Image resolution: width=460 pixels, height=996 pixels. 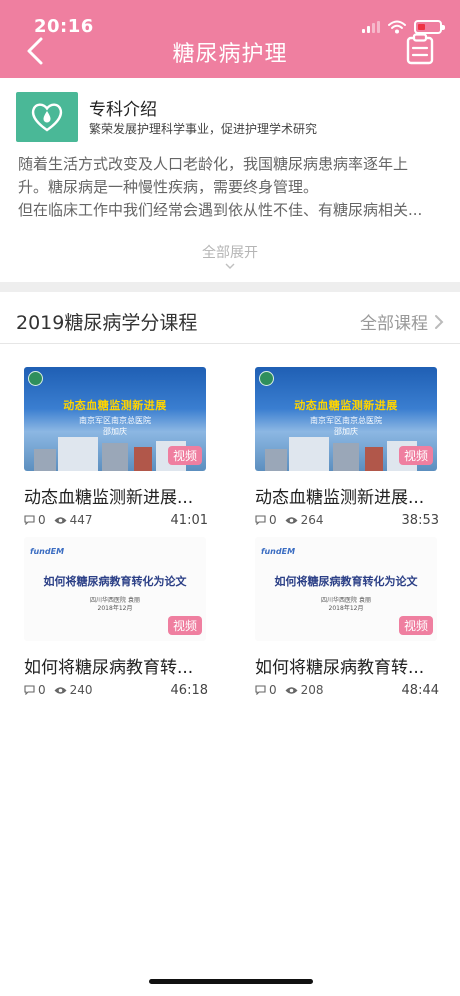 I want to click on wifi-icon, so click(x=397, y=27).